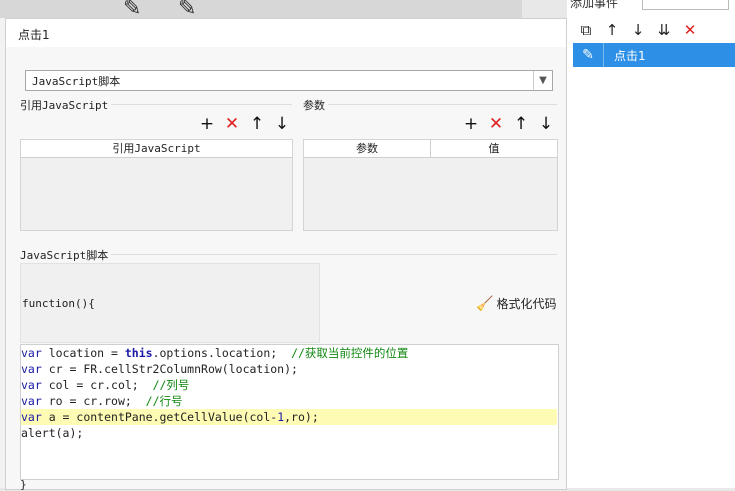 Image resolution: width=735 pixels, height=491 pixels. Describe the element at coordinates (594, 5) in the screenshot. I see `events-panel-title: 添加事件` at that location.